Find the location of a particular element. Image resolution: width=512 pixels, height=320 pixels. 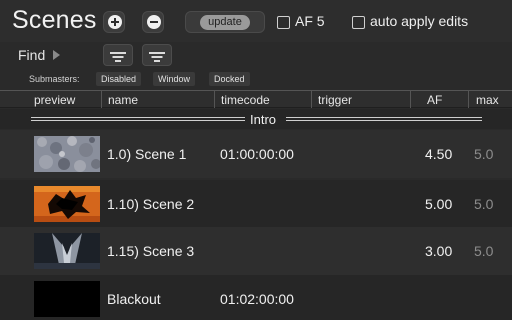

scene-timecode: 01:02:00:00 is located at coordinates (257, 299).